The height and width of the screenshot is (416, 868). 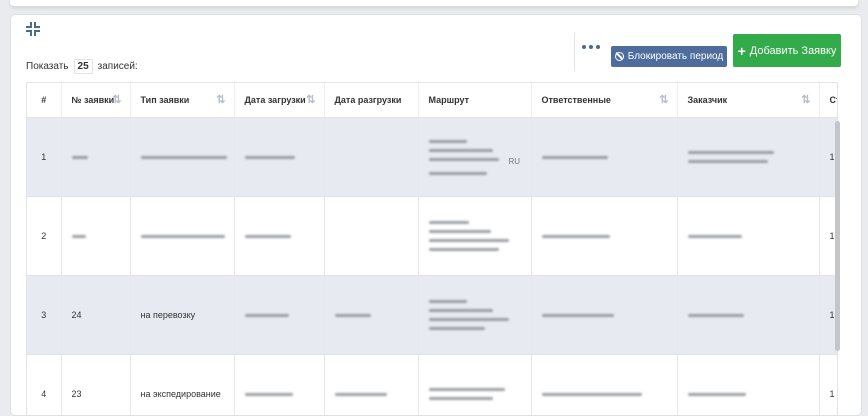 What do you see at coordinates (44, 157) in the screenshot?
I see `row-index: 1` at bounding box center [44, 157].